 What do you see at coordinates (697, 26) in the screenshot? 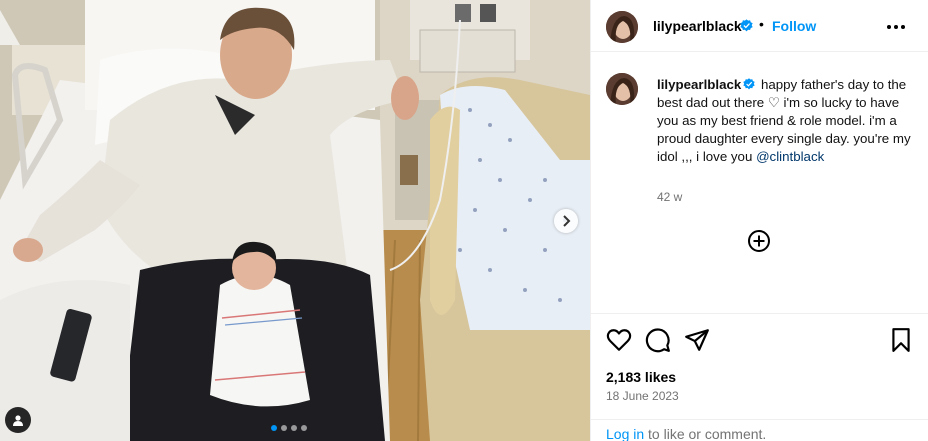
I see `post-author-username: lilypearlblack` at bounding box center [697, 26].